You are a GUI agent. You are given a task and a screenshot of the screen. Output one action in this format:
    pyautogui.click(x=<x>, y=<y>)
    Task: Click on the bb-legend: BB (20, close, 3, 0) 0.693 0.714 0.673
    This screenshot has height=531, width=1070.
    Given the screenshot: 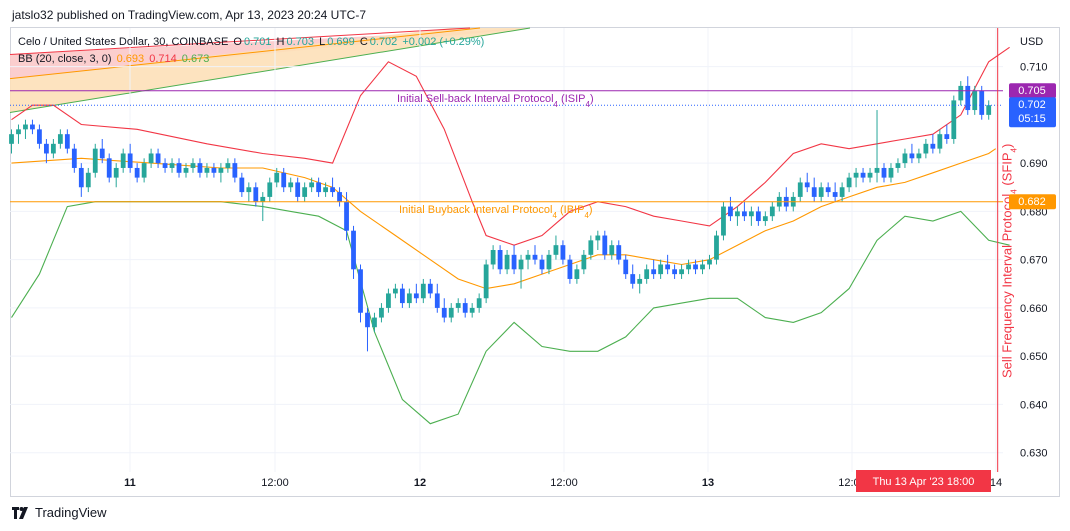 What is the action you would take?
    pyautogui.click(x=114, y=59)
    